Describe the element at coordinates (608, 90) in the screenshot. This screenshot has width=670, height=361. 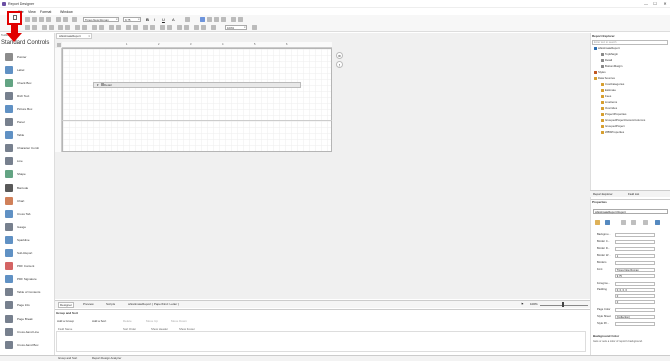
I see `tree-item: Estimate` at that location.